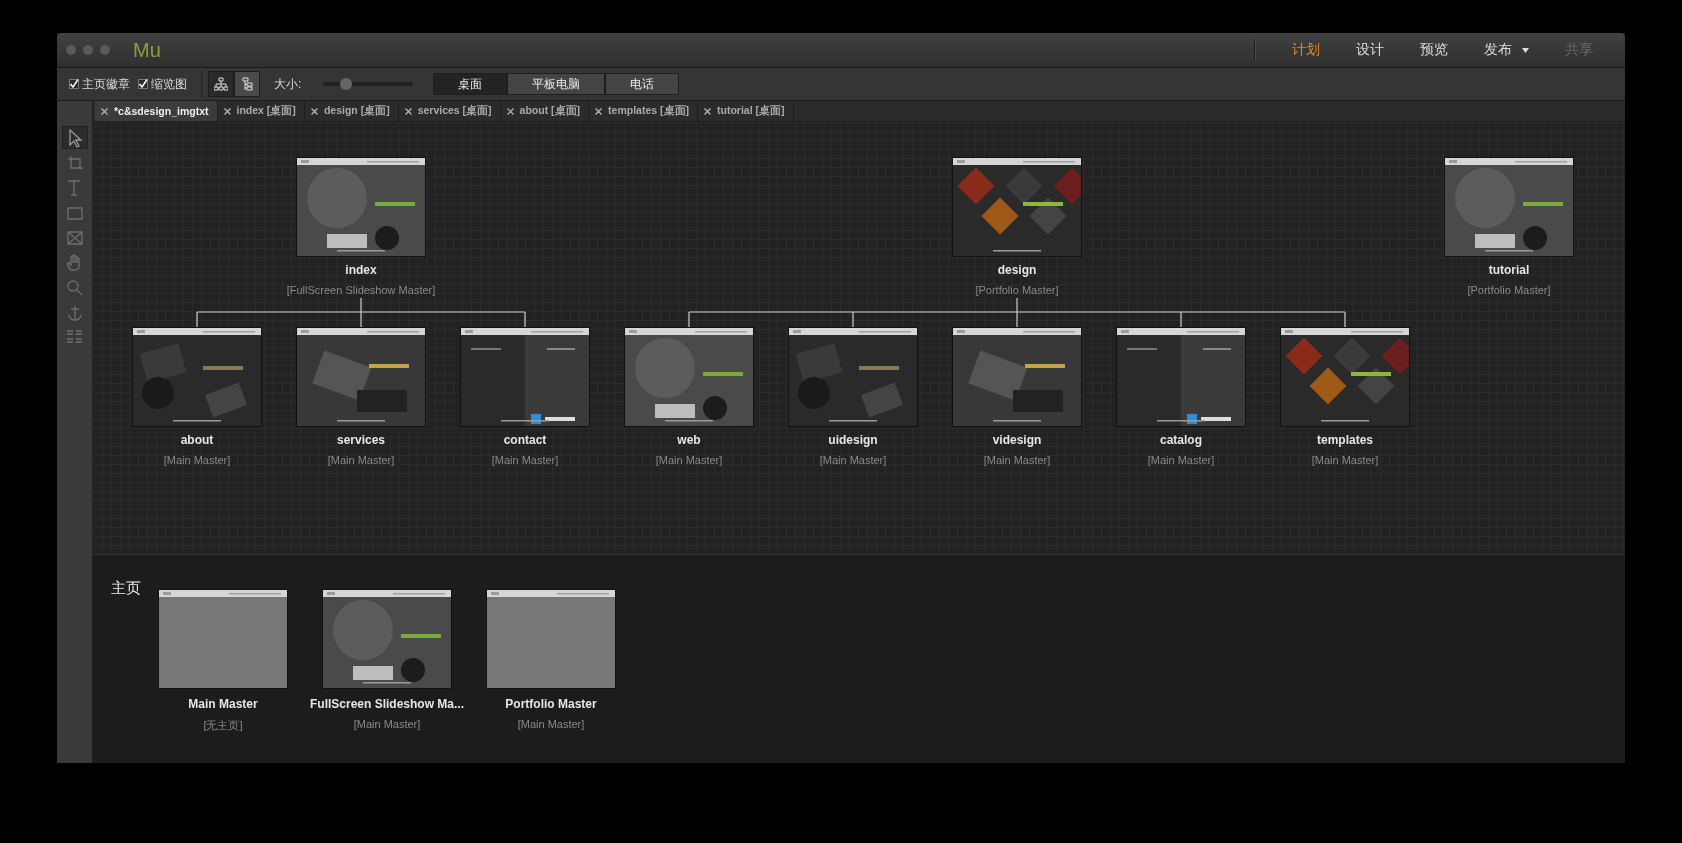  What do you see at coordinates (223, 725) in the screenshot?
I see `master-label: [无主页]` at bounding box center [223, 725].